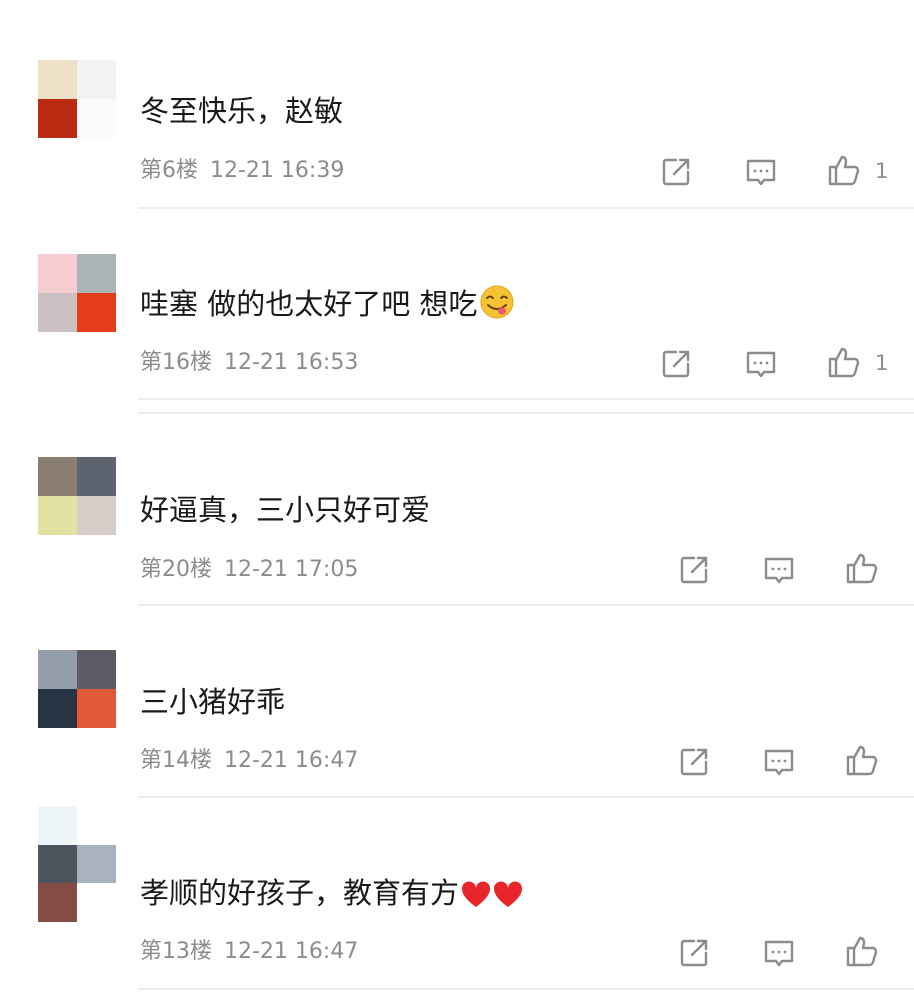 This screenshot has height=1000, width=914. I want to click on yum-emoji-icon, so click(497, 307).